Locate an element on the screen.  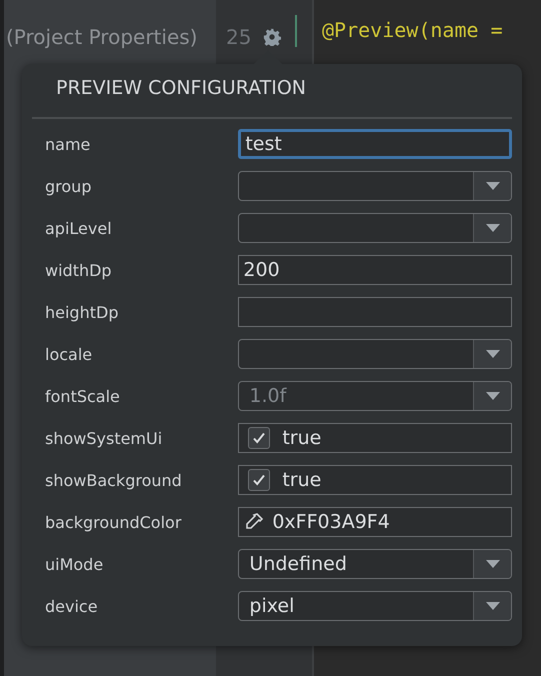
dropdown-field: 1.0f is located at coordinates (375, 396).